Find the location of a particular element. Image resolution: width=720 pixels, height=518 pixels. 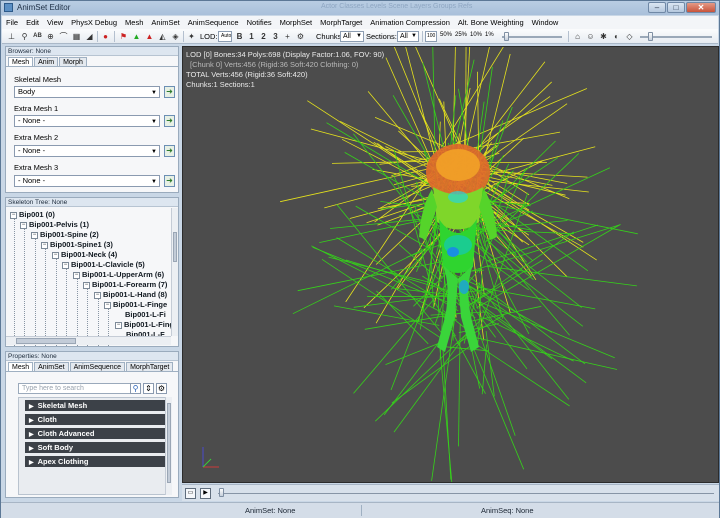

close-icon: ✕ is located at coordinates (701, 7).